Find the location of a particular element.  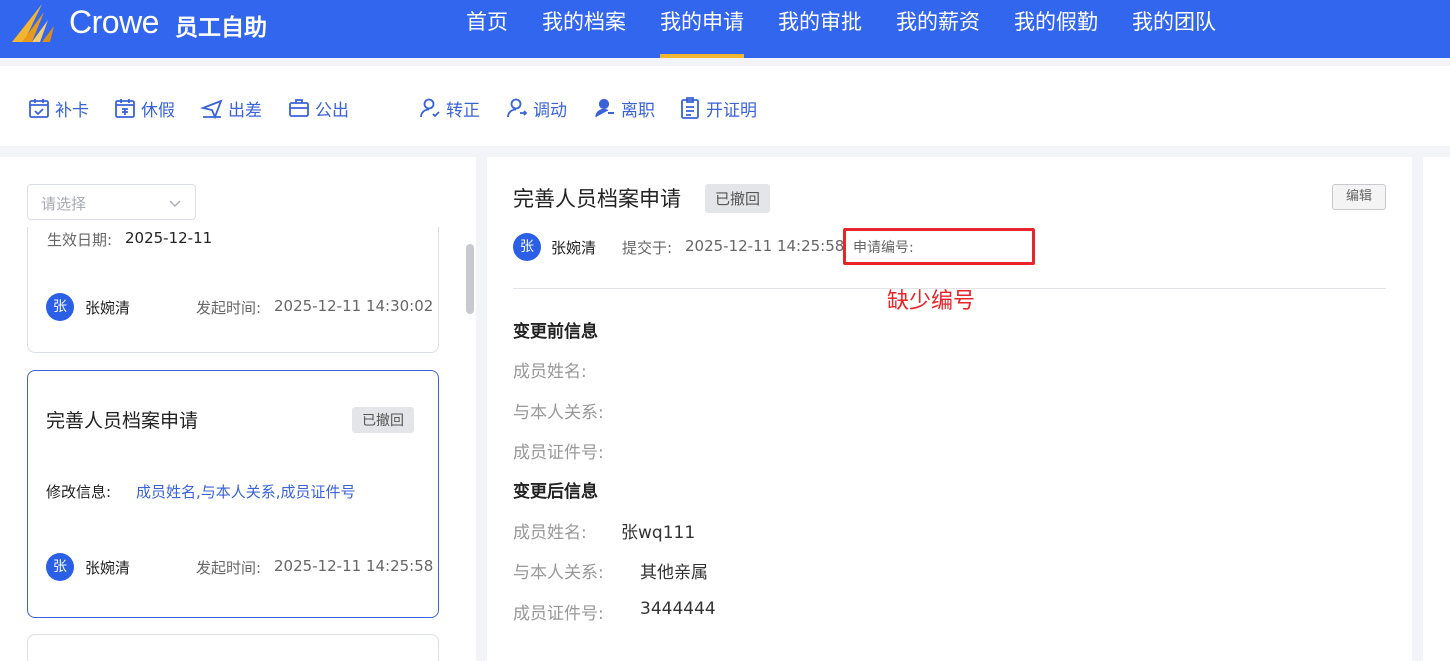

calendar-leave-icon is located at coordinates (125, 108).